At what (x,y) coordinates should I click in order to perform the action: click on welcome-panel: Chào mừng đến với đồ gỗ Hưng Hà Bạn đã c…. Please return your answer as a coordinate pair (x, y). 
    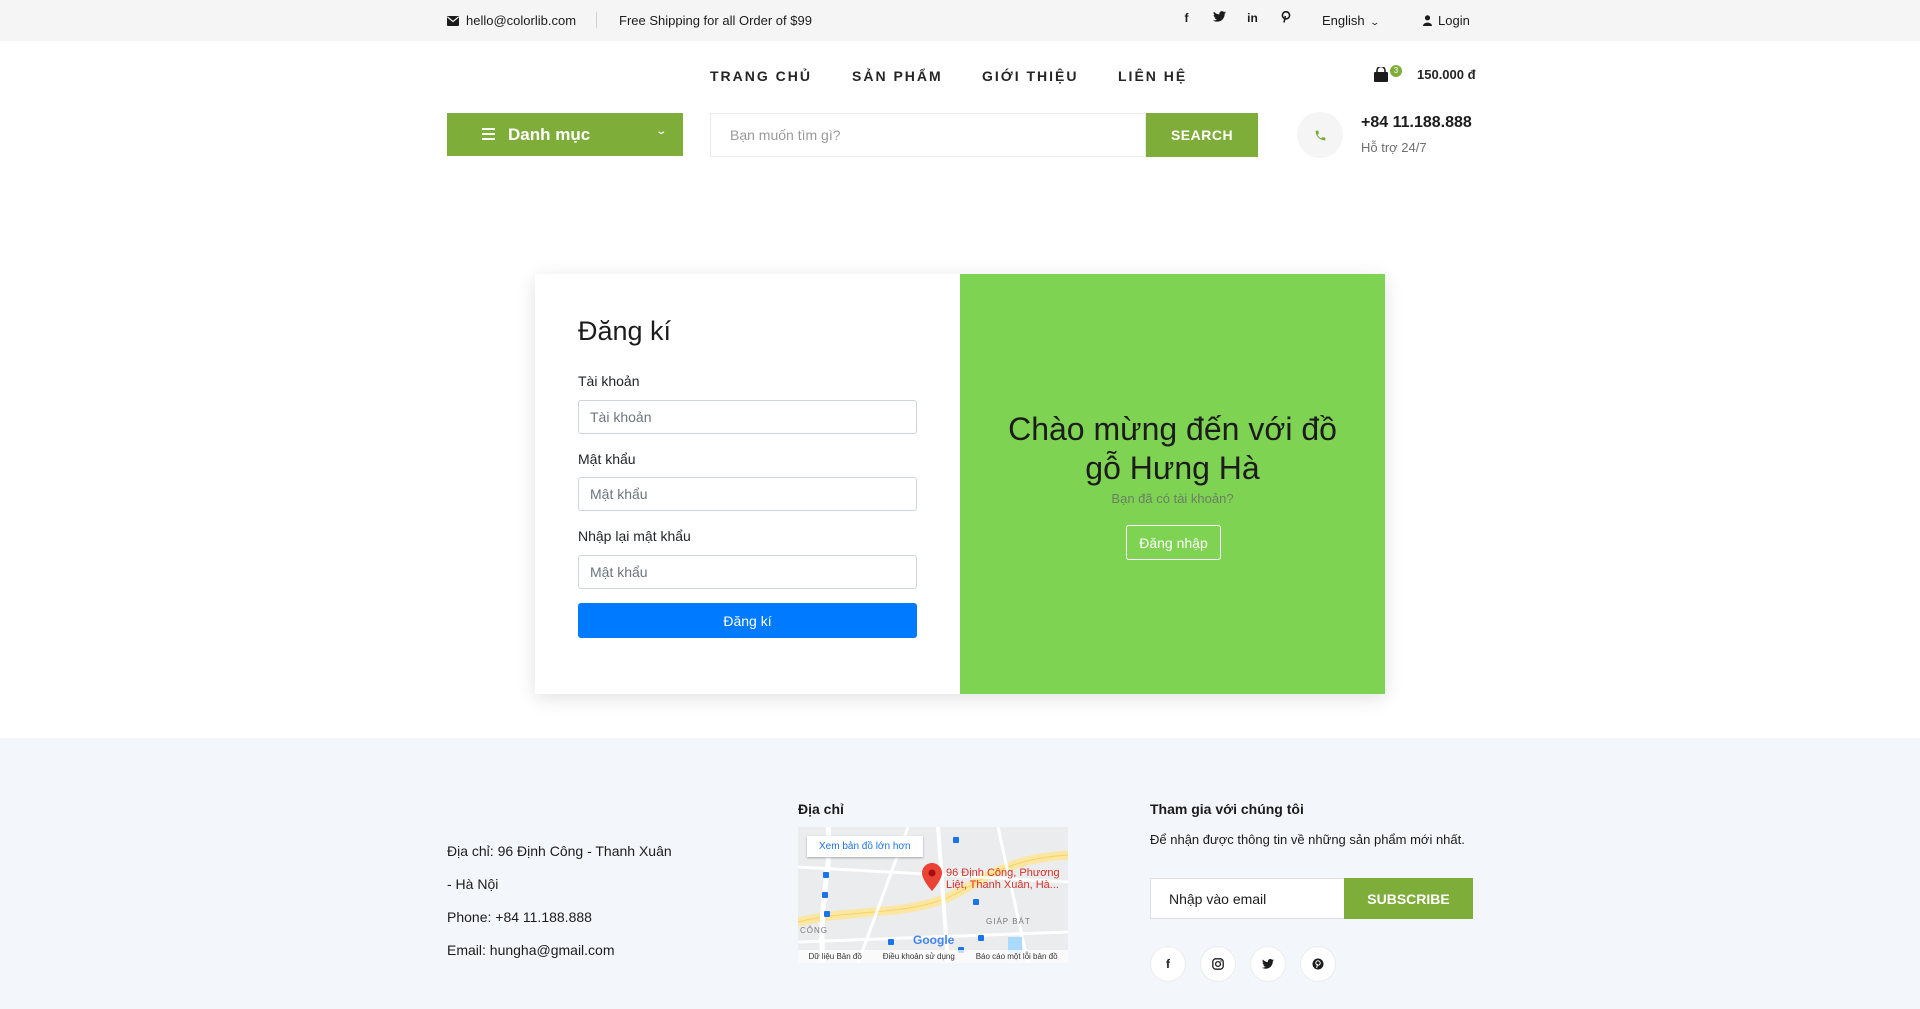
    Looking at the image, I should click on (1172, 484).